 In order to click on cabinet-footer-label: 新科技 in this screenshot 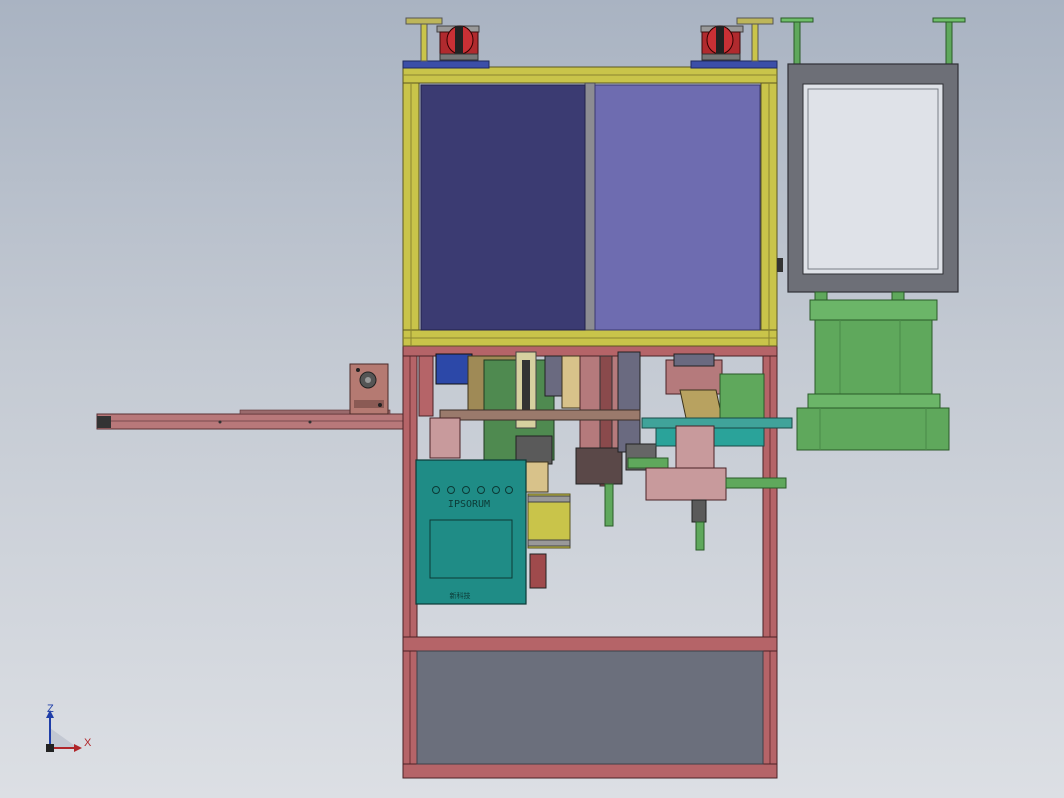, I will do `click(460, 595)`.